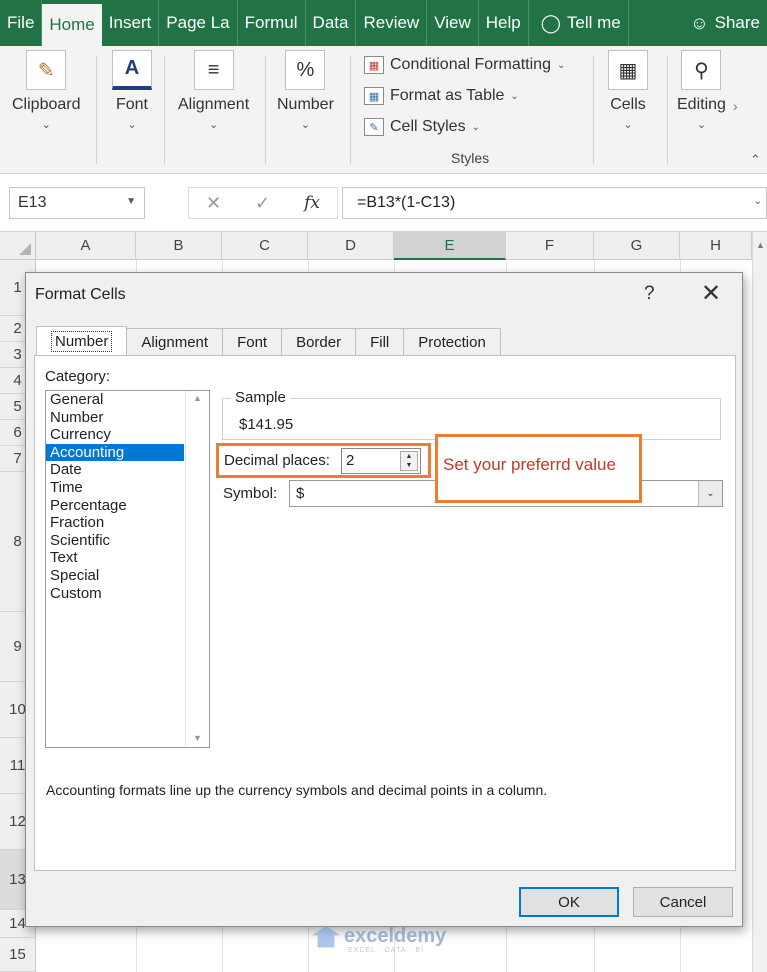 The image size is (767, 972). I want to click on list-item: Number, so click(115, 418).